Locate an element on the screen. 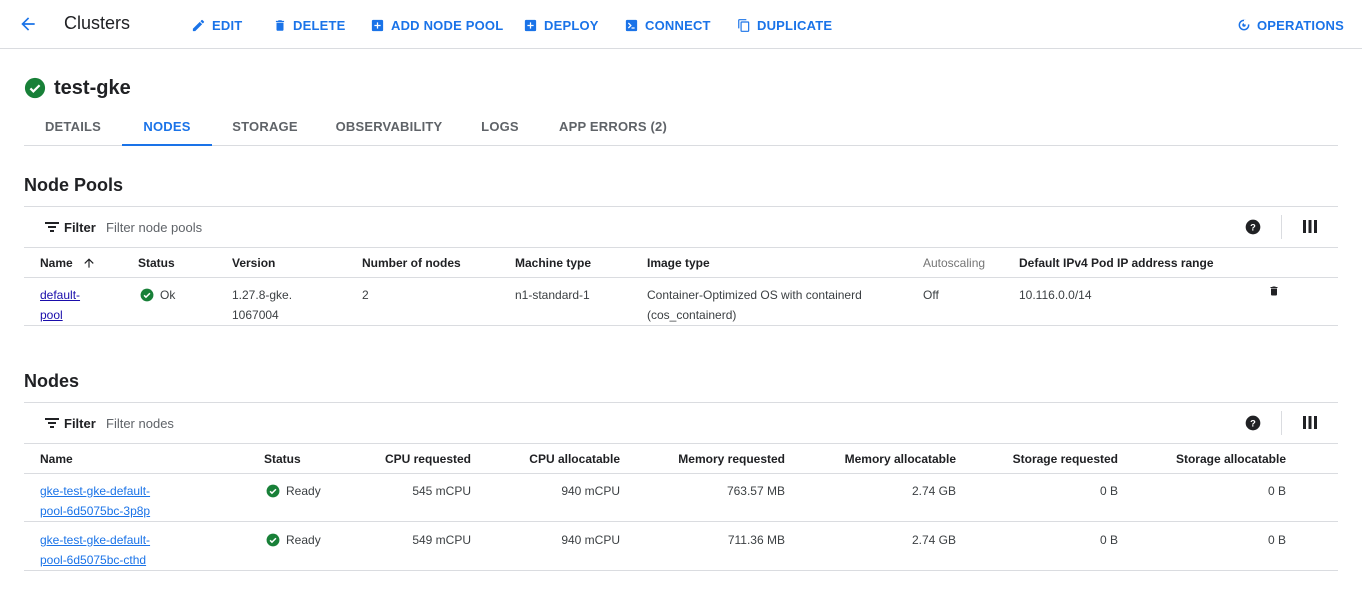  node-pool-version: 1.27.8-gke. 1067004 is located at coordinates (262, 305).